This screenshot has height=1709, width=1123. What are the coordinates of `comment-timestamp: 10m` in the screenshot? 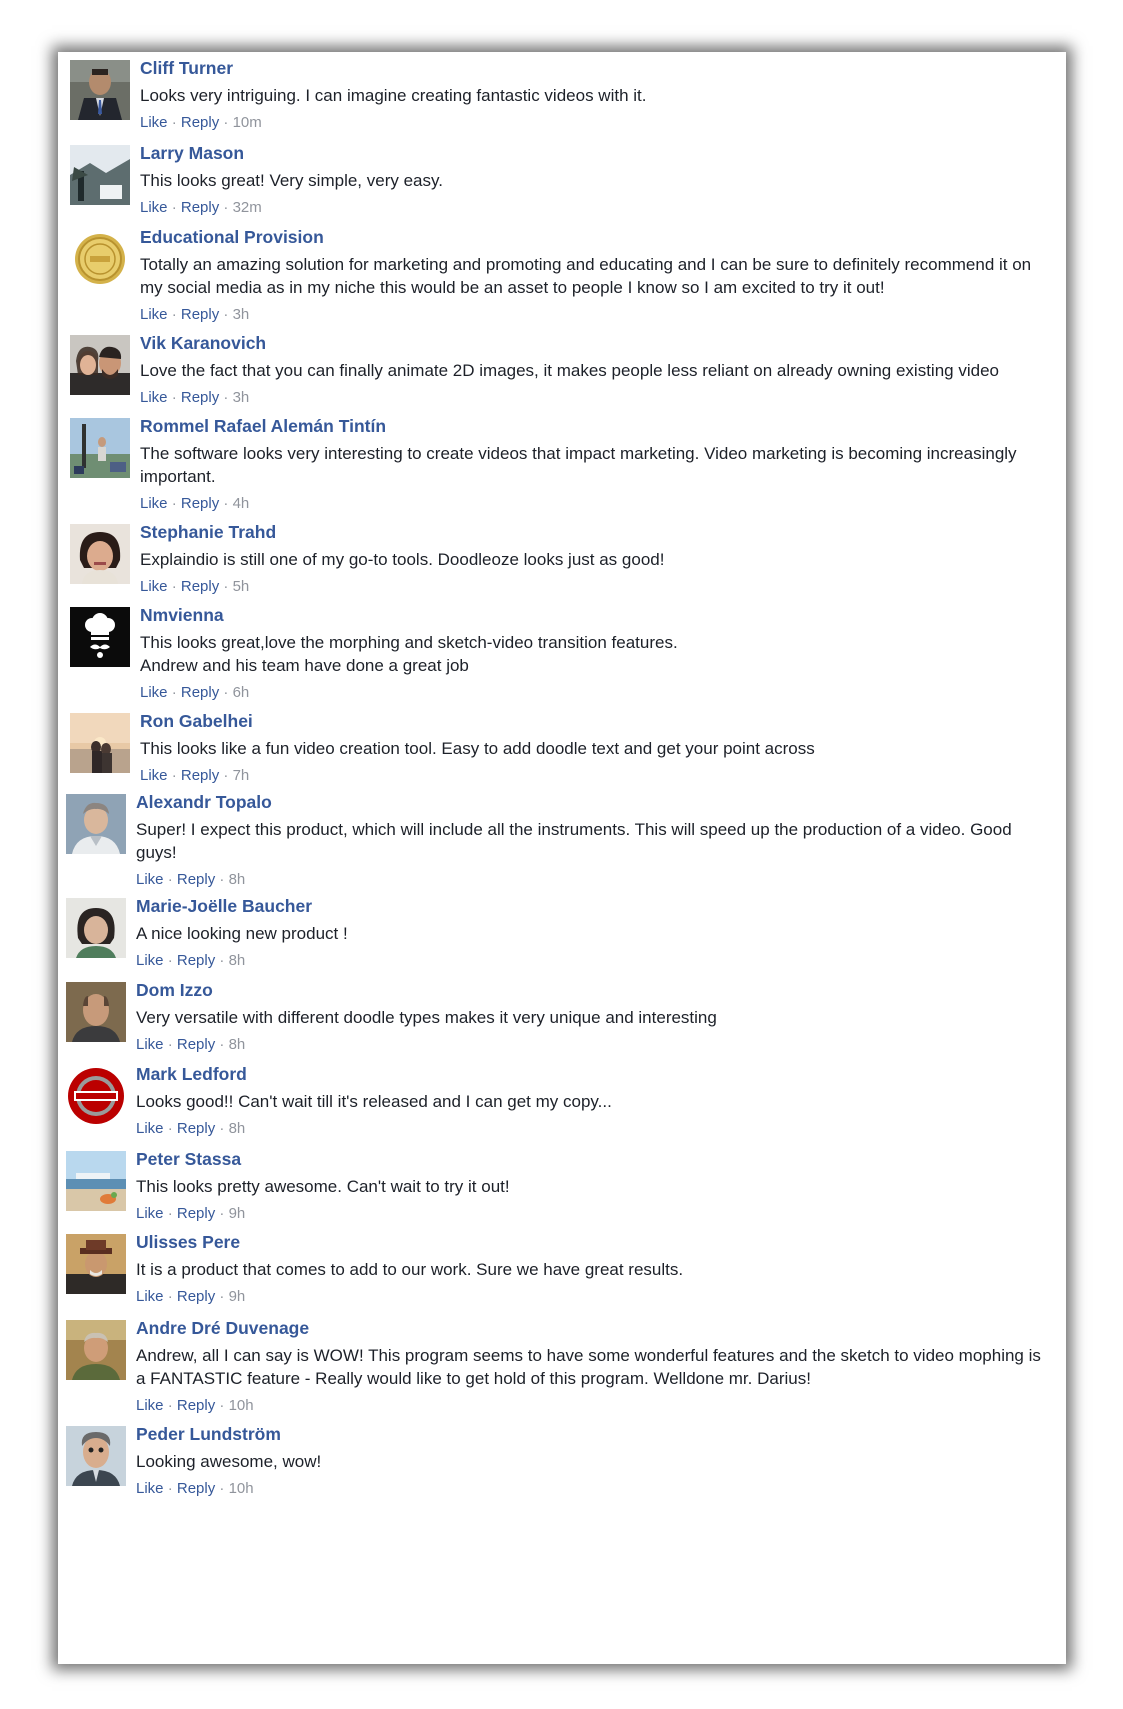 It's located at (247, 122).